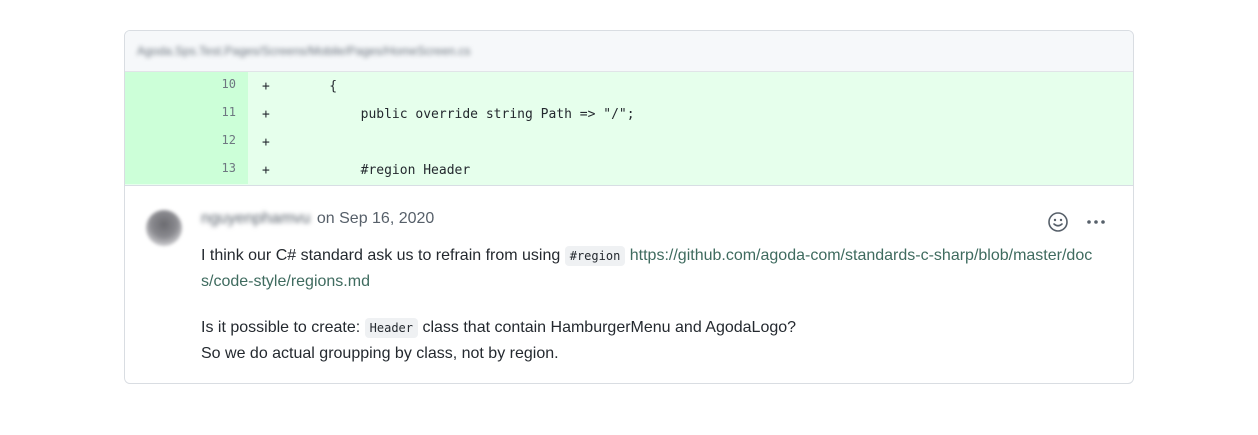 This screenshot has width=1258, height=435. Describe the element at coordinates (228, 83) in the screenshot. I see `line-number: 10` at that location.